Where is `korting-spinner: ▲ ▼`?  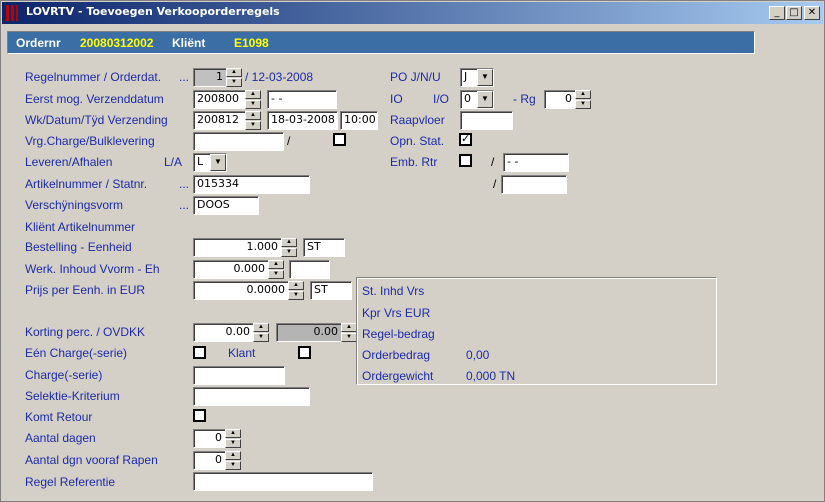
korting-spinner: ▲ ▼ is located at coordinates (261, 332).